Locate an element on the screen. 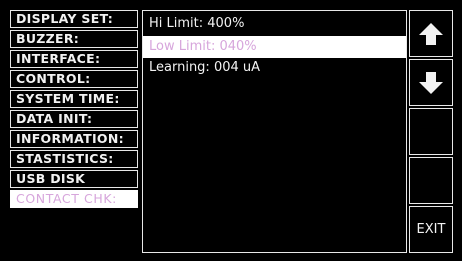 The width and height of the screenshot is (462, 261). menu-item-statistics: STASTISTICS: is located at coordinates (74, 159).